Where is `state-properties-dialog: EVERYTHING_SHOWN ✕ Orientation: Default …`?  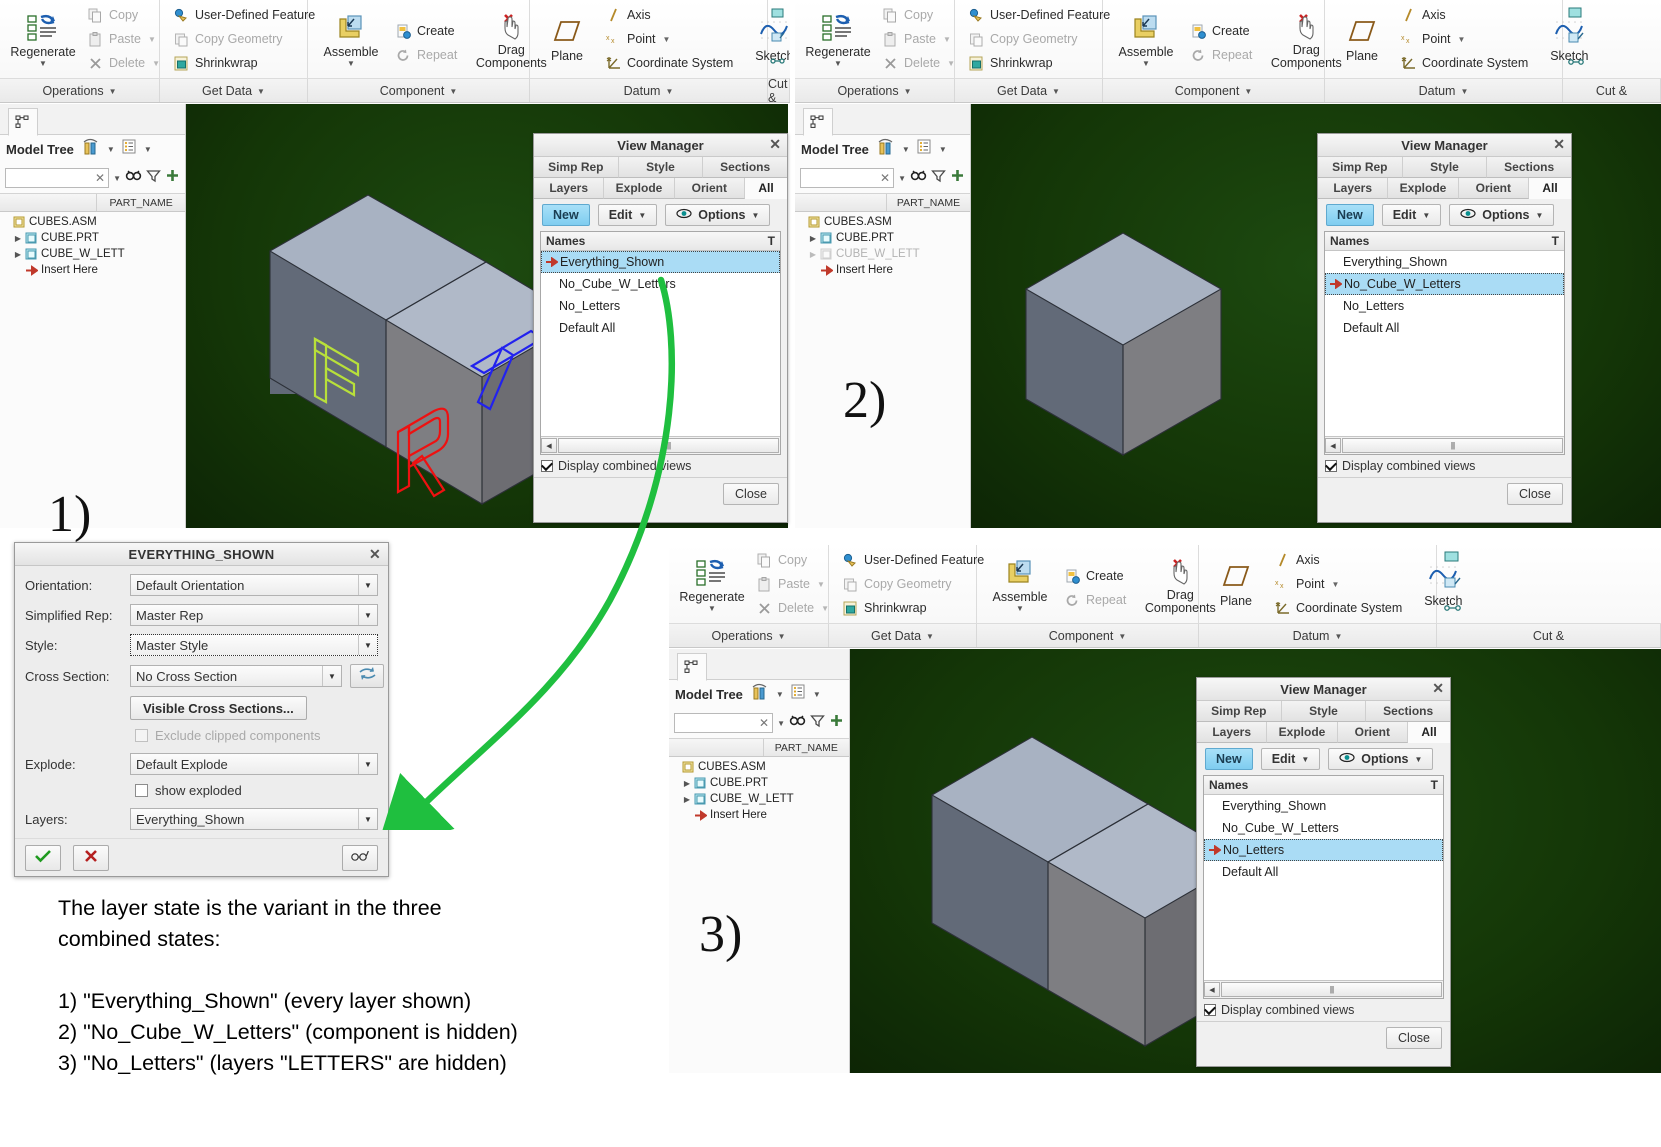
state-properties-dialog: EVERYTHING_SHOWN ✕ Orientation: Default … is located at coordinates (201, 709).